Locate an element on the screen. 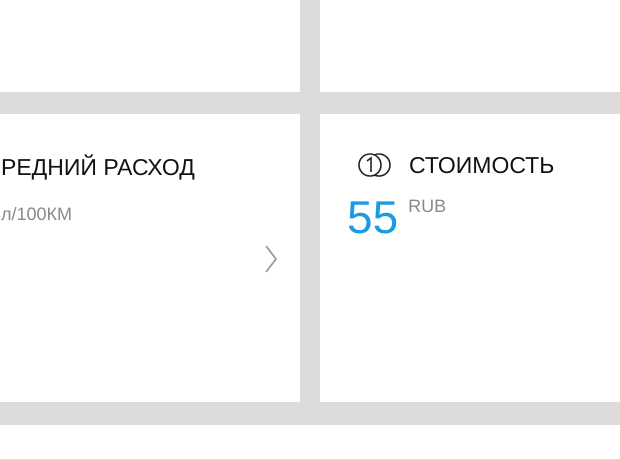 The height and width of the screenshot is (460, 620). card-title: СТОИМОСТЬ is located at coordinates (481, 165).